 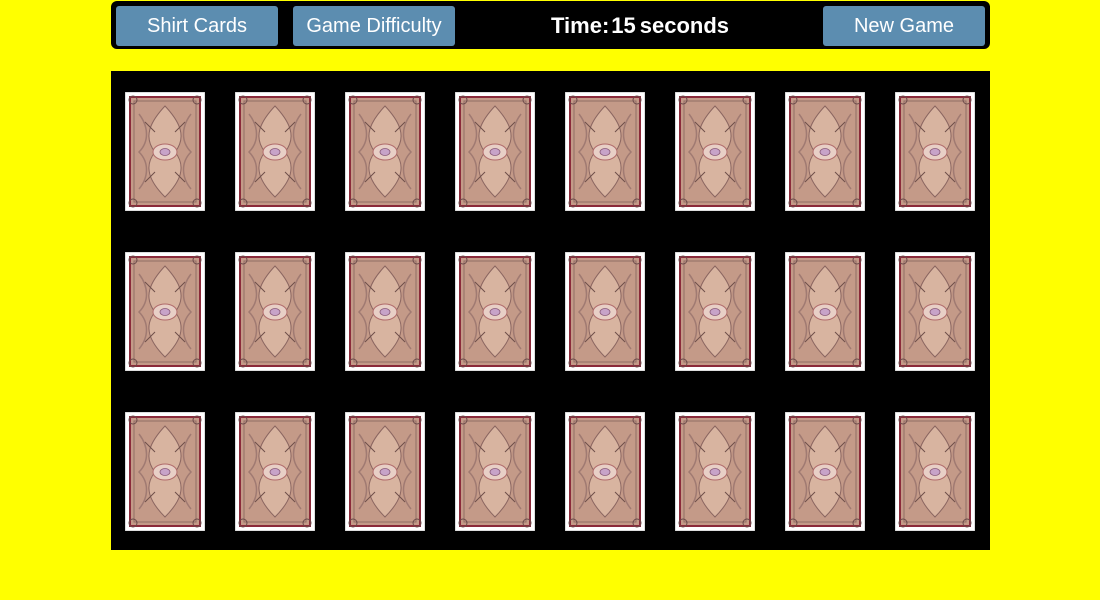 What do you see at coordinates (904, 26) in the screenshot?
I see `new-game-button: New Game` at bounding box center [904, 26].